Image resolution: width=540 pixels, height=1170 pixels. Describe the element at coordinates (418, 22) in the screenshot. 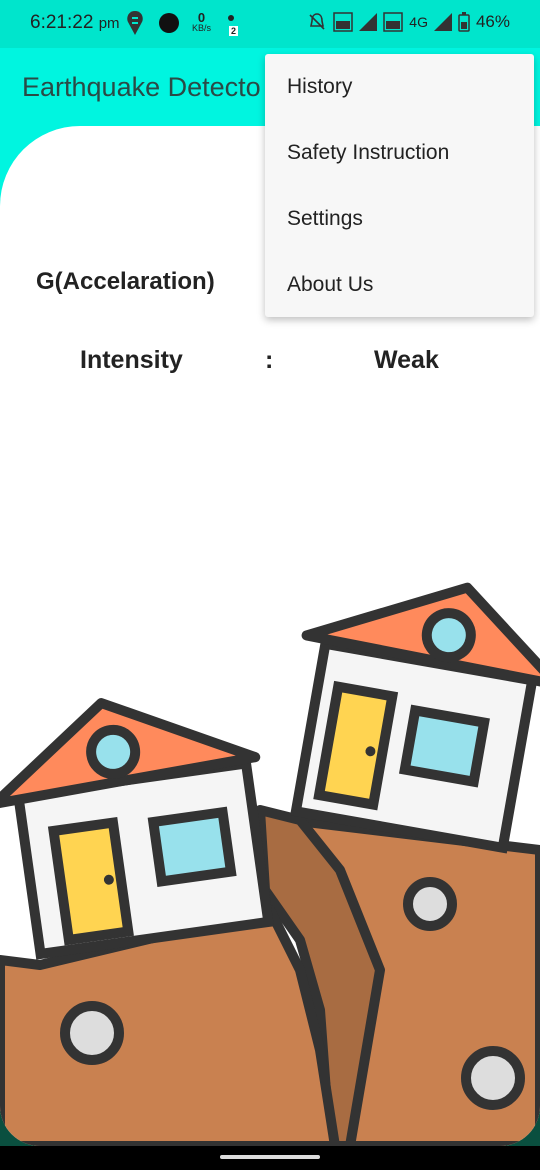

I see `network-type: 4G` at that location.